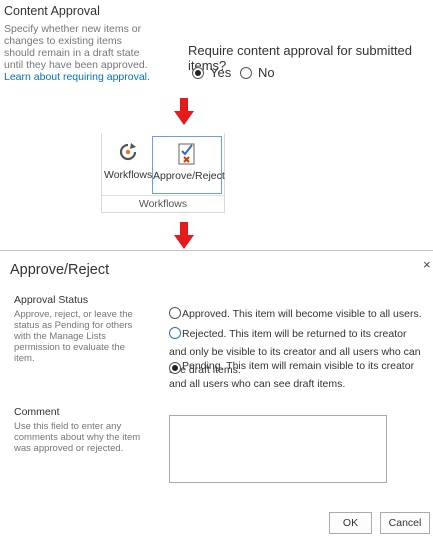 Image resolution: width=433 pixels, height=544 pixels. What do you see at coordinates (186, 154) in the screenshot?
I see `approve-reject-icon` at bounding box center [186, 154].